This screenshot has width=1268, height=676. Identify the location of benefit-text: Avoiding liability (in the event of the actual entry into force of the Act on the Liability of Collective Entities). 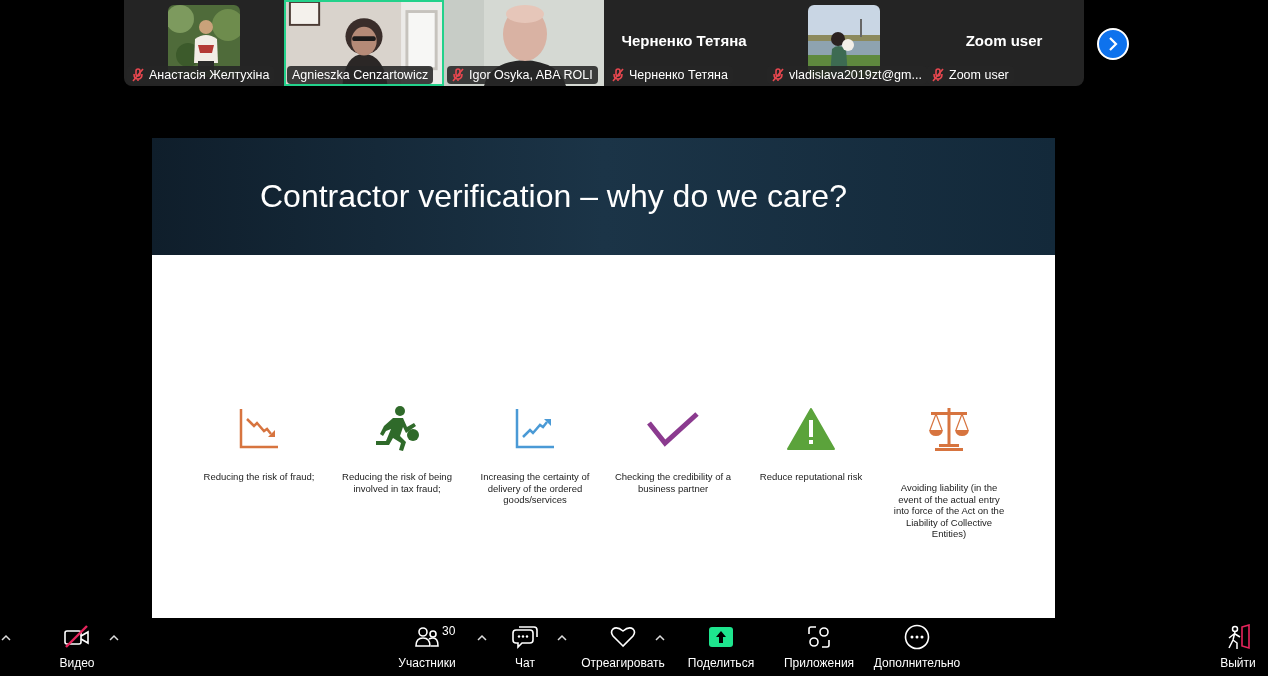
(949, 511).